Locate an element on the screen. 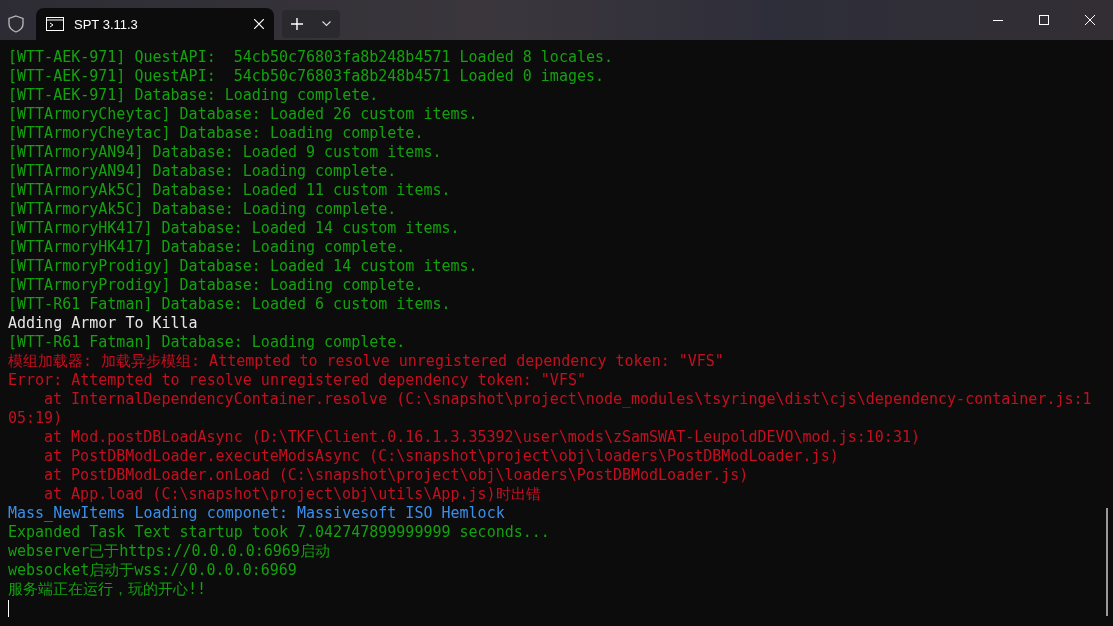 This screenshot has height=626, width=1113. log-line: [WTTArmoryHK417] Database: Loading complete. is located at coordinates (207, 247).